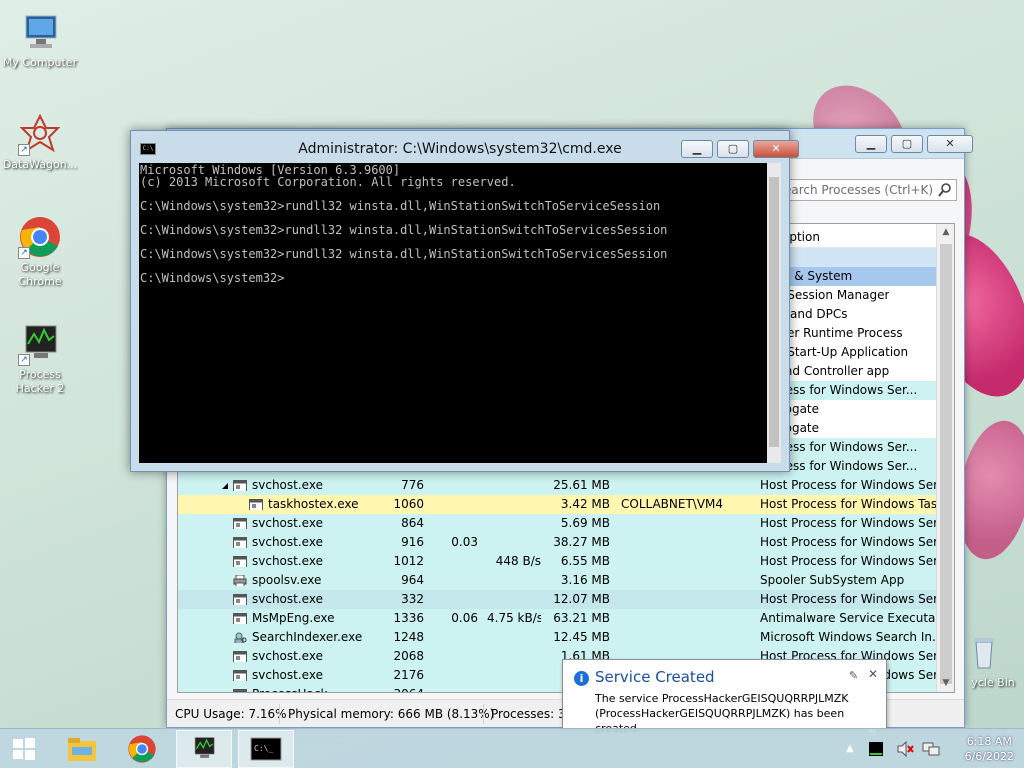  I want to click on cmd-scrollbar-thumb, so click(774, 312).